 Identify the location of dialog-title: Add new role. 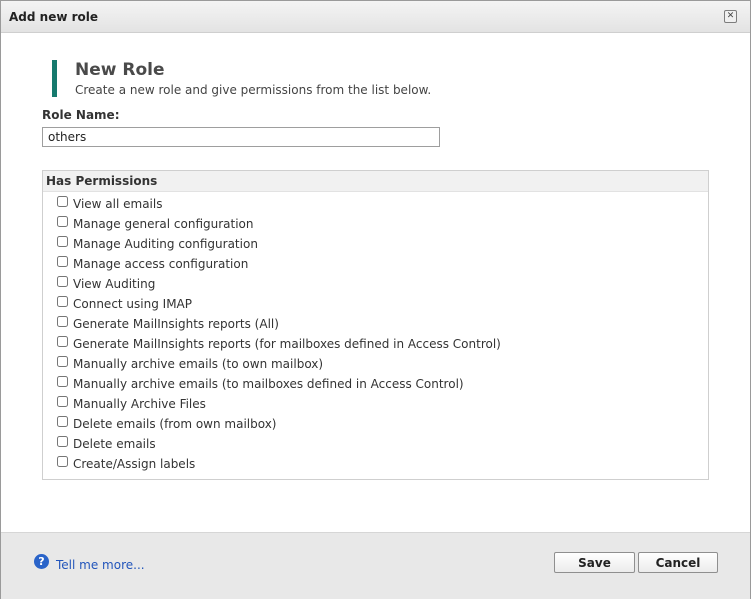
(54, 17).